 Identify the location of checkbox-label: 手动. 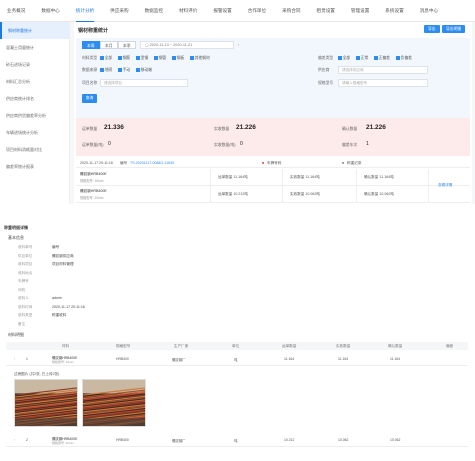
(126, 70).